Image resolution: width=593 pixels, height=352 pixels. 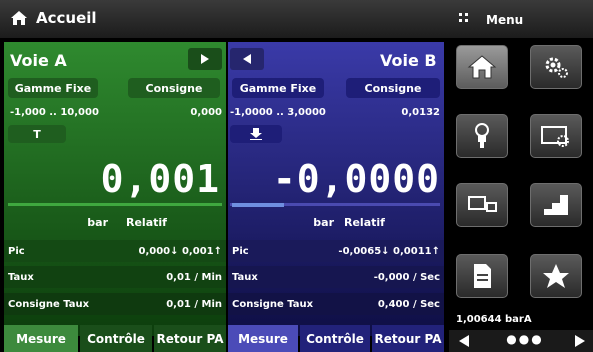 I want to click on sensor-button, so click(x=482, y=136).